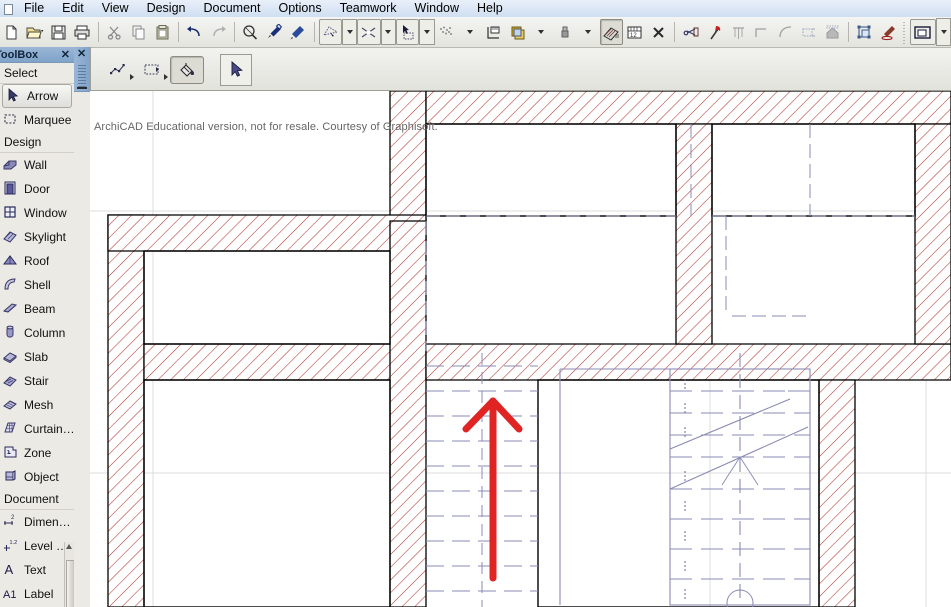 The image size is (951, 607). I want to click on scroll-up-icon, so click(69, 546).